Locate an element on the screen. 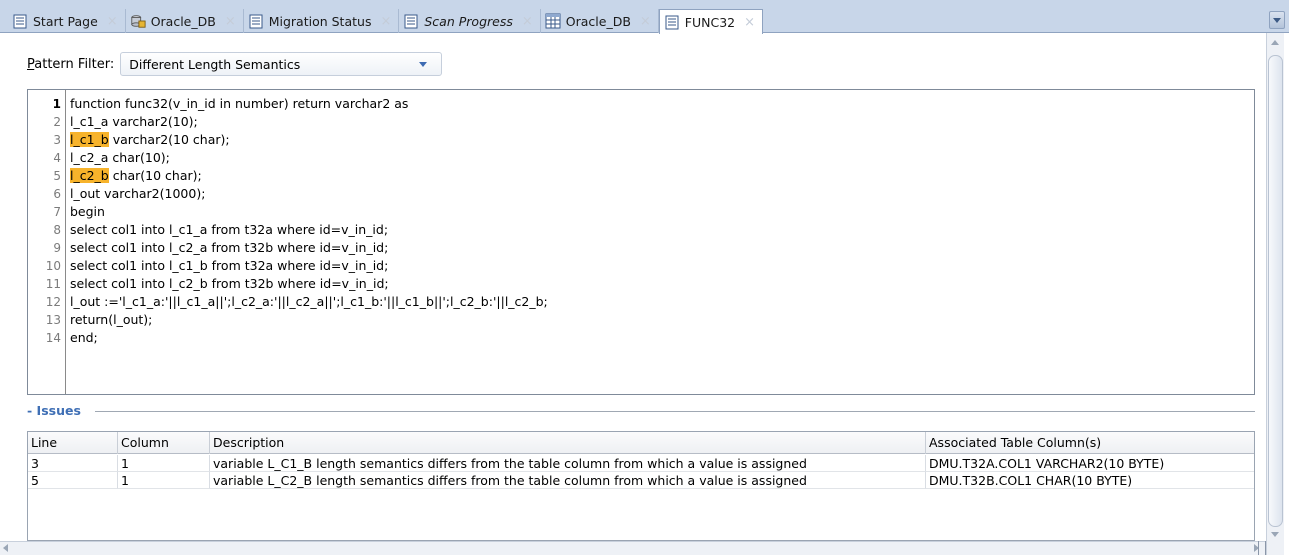  tab-migration-status: Migration Status × is located at coordinates (322, 21).